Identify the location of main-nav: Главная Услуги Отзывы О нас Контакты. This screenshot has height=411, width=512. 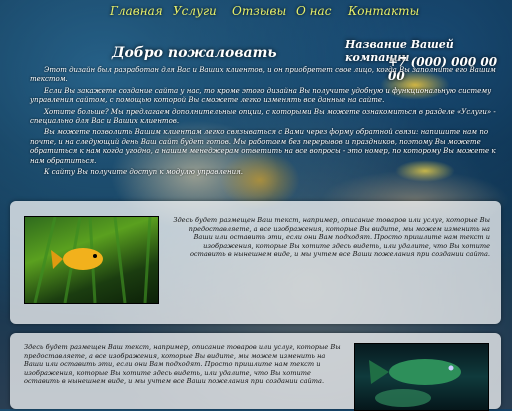
(310, 12).